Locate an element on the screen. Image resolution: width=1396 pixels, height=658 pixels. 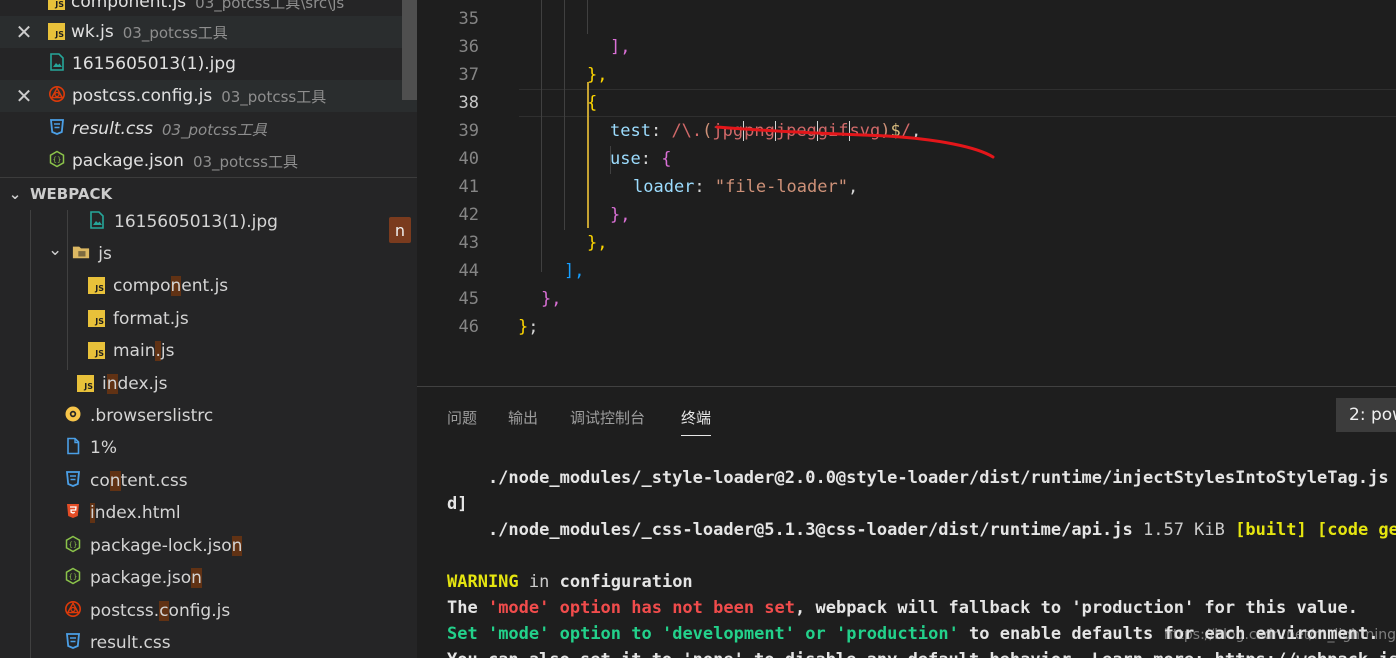
terminal-select: 2: powershell is located at coordinates (1366, 415).